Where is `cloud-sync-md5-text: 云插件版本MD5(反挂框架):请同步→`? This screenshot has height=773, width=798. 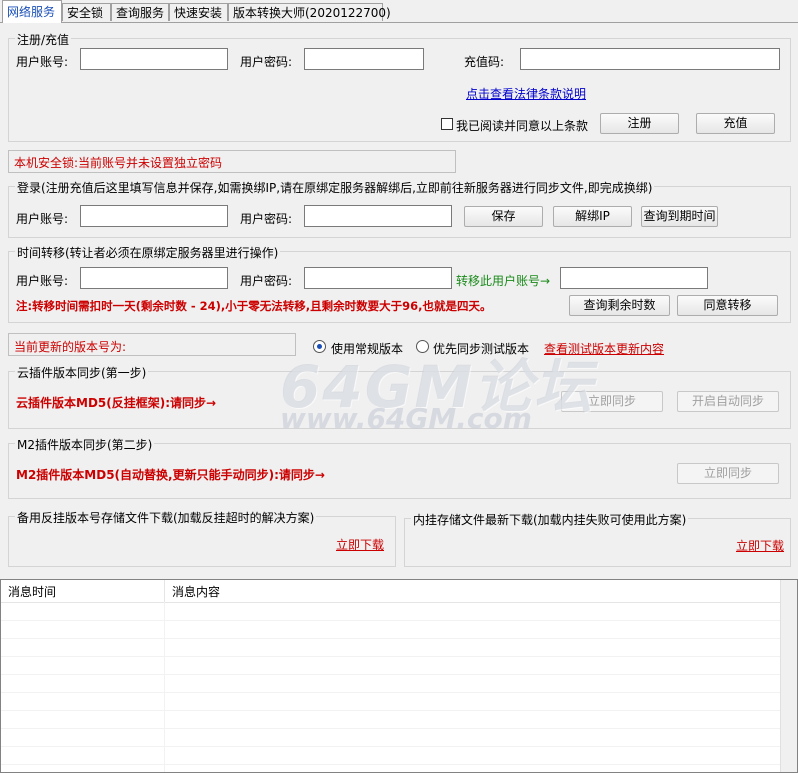
cloud-sync-md5-text: 云插件版本MD5(反挂框架):请同步→ is located at coordinates (116, 403).